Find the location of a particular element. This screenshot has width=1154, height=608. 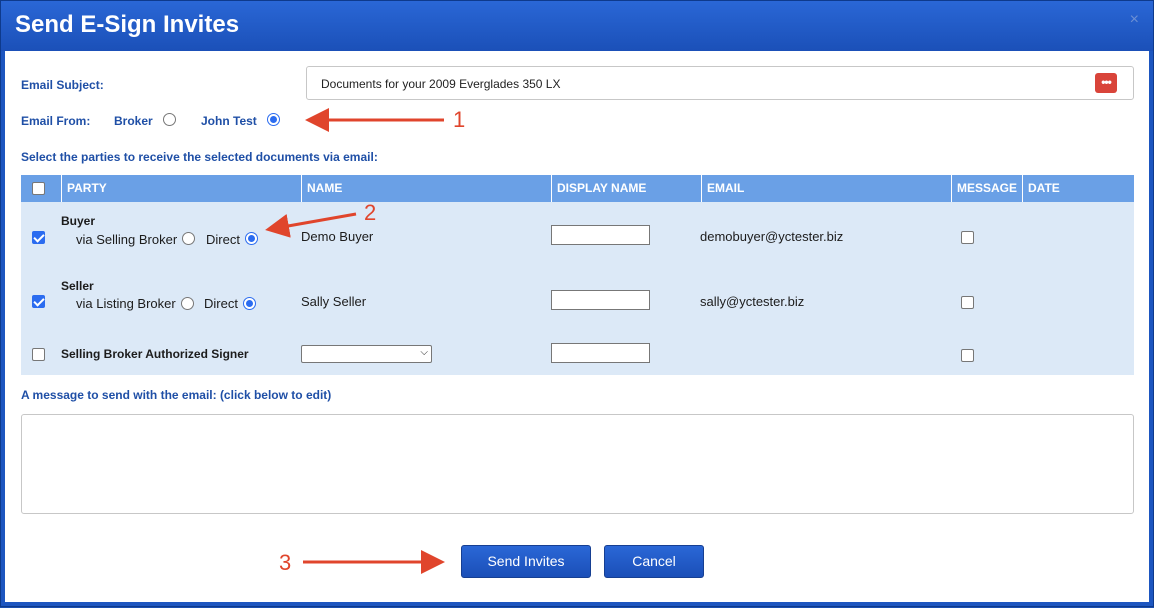

annotation-number-3: 3 is located at coordinates (285, 562).